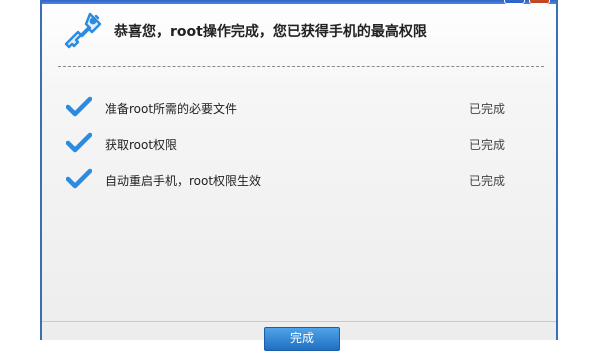 This screenshot has width=600, height=351. I want to click on step-item: 自动重启手机，root权限生效 已完成, so click(301, 181).